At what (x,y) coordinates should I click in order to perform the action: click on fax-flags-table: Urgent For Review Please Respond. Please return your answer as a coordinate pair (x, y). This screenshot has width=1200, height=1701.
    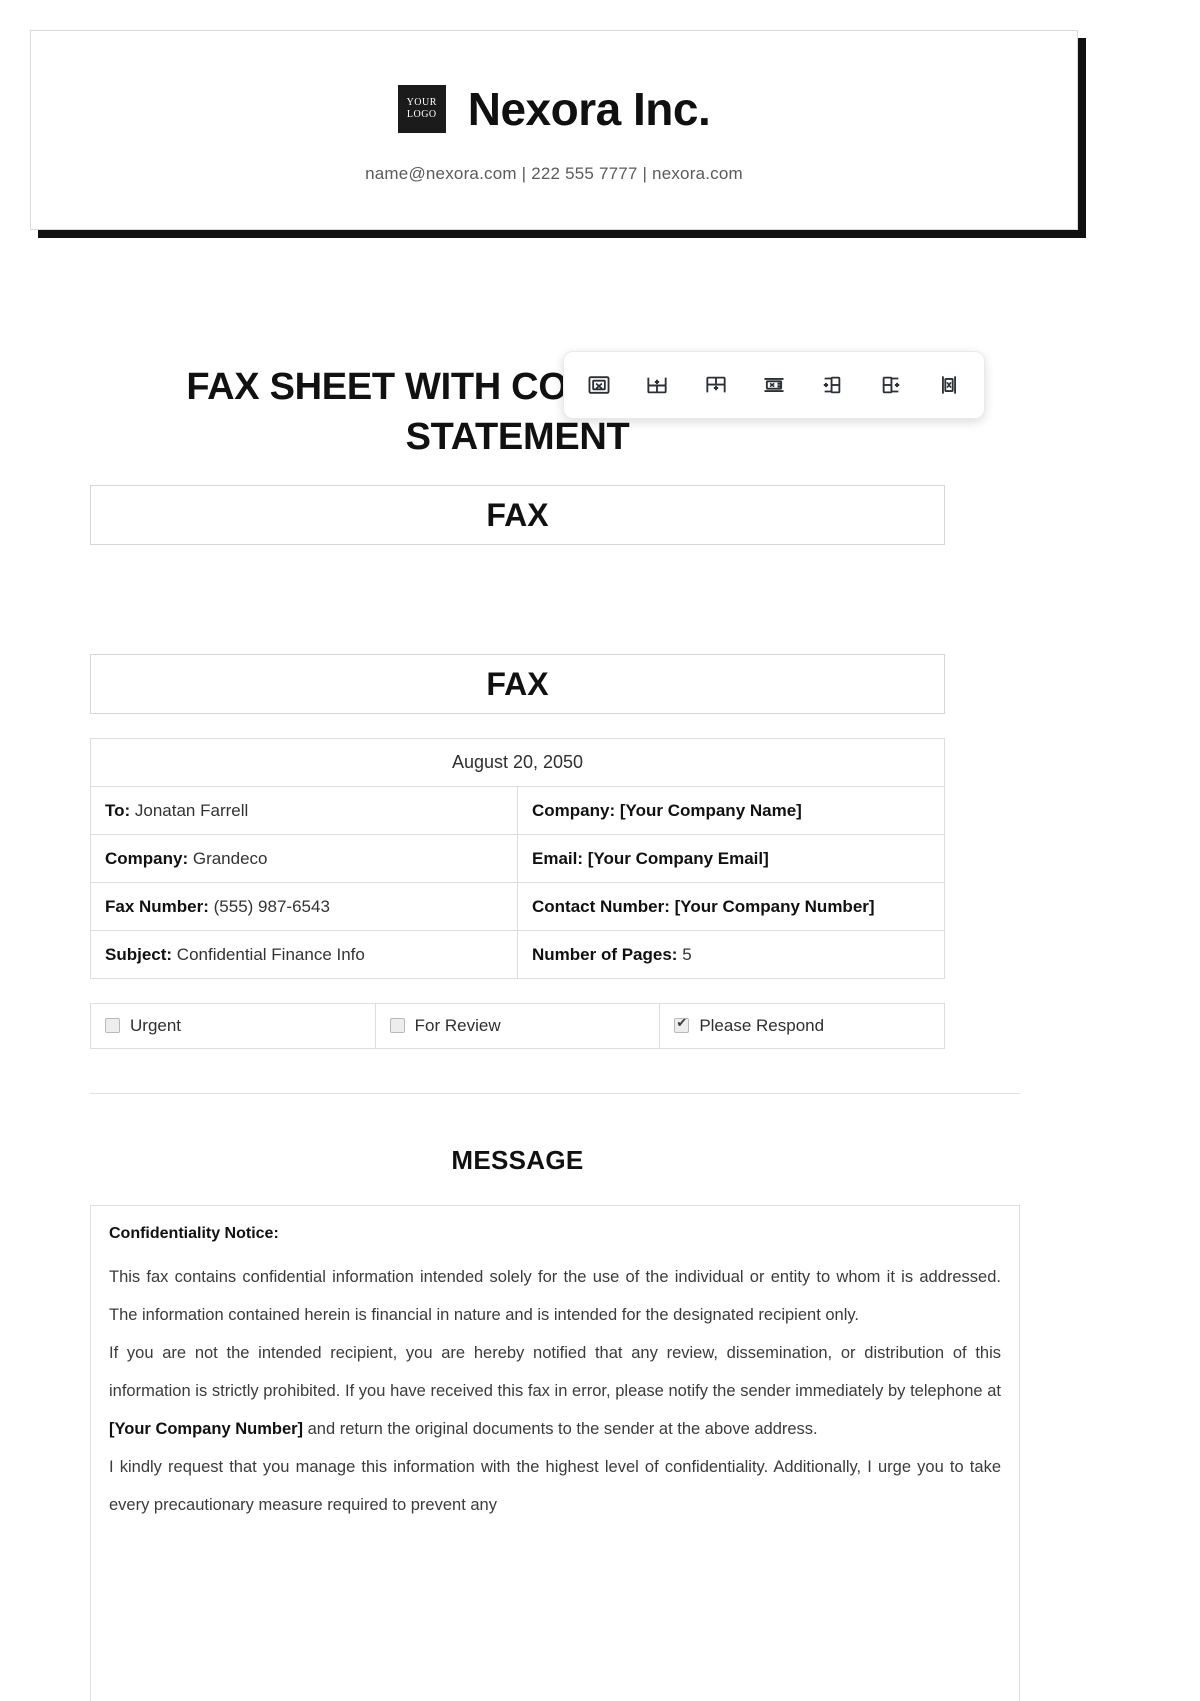
    Looking at the image, I should click on (517, 1026).